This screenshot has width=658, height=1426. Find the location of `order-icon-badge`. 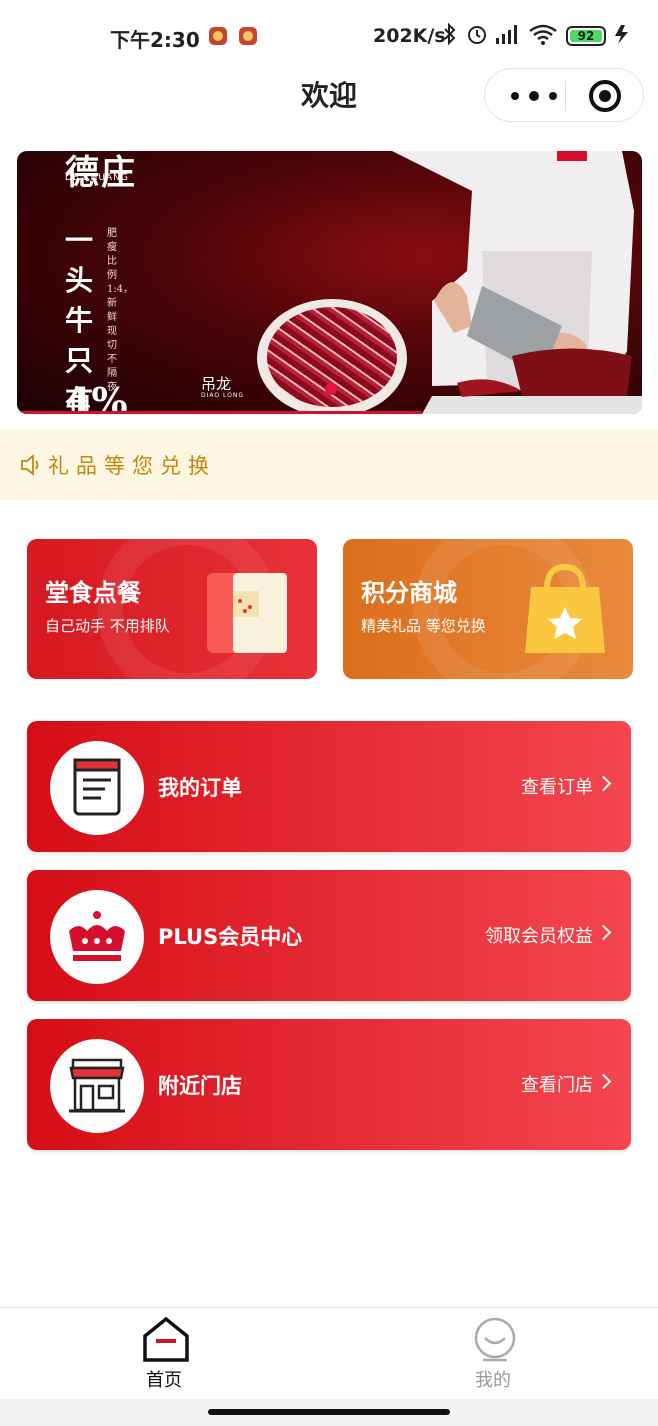

order-icon-badge is located at coordinates (97, 788).